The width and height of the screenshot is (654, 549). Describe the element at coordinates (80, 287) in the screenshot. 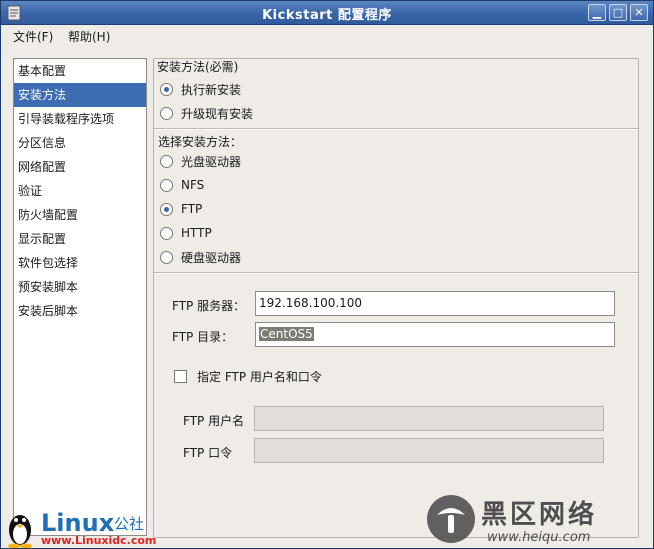

I see `sidebar-item: 预安装脚本` at that location.